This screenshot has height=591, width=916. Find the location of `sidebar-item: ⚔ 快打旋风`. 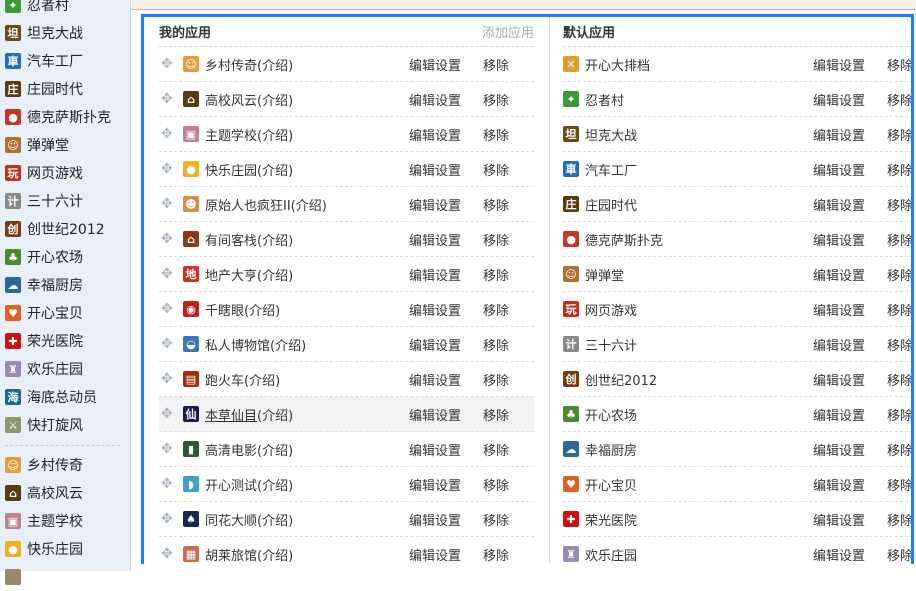

sidebar-item: ⚔ 快打旋风 is located at coordinates (65, 425).